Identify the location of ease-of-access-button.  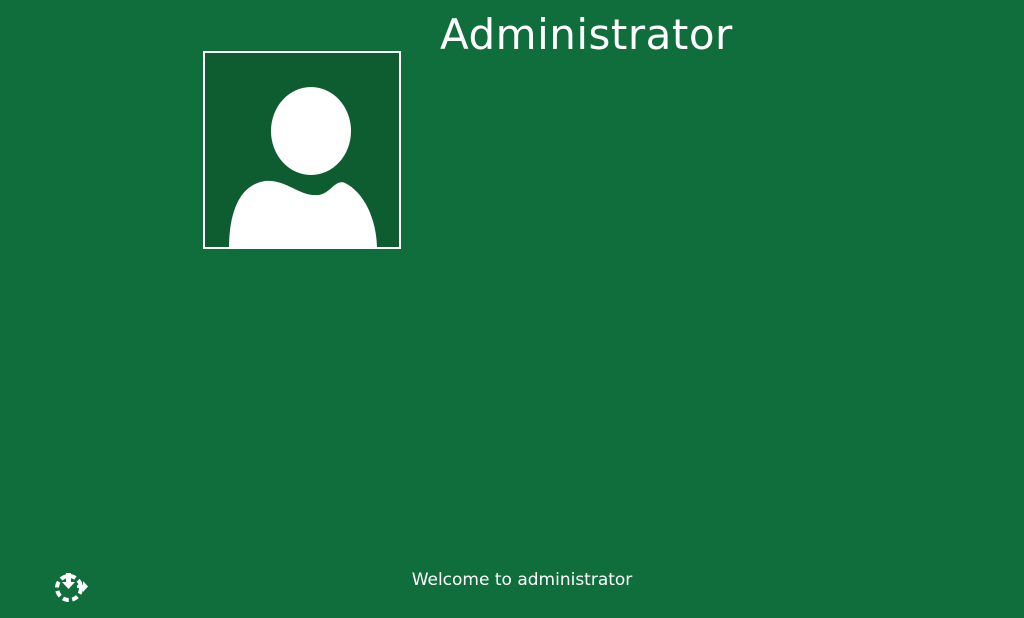
(71, 588).